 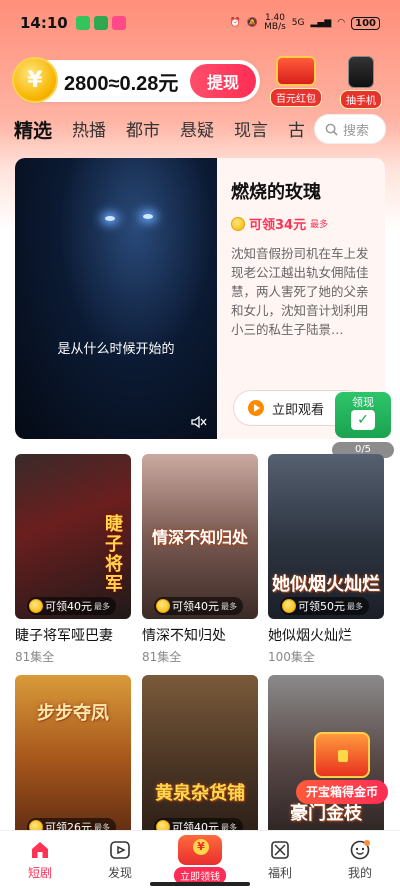 I want to click on red-packet-promo: 百元红包, so click(x=296, y=81).